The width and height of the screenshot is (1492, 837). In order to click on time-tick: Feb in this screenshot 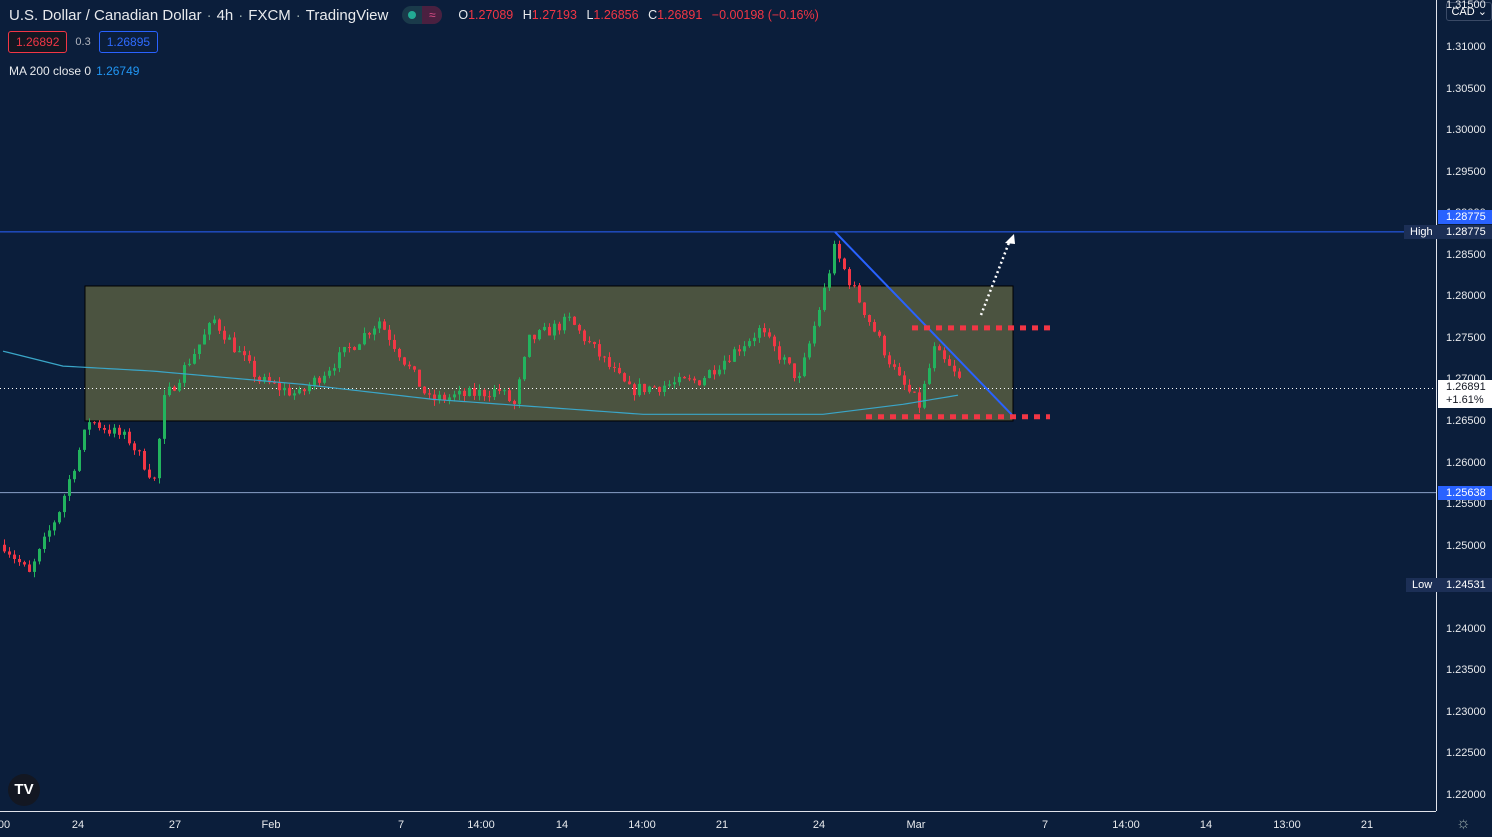, I will do `click(271, 825)`.